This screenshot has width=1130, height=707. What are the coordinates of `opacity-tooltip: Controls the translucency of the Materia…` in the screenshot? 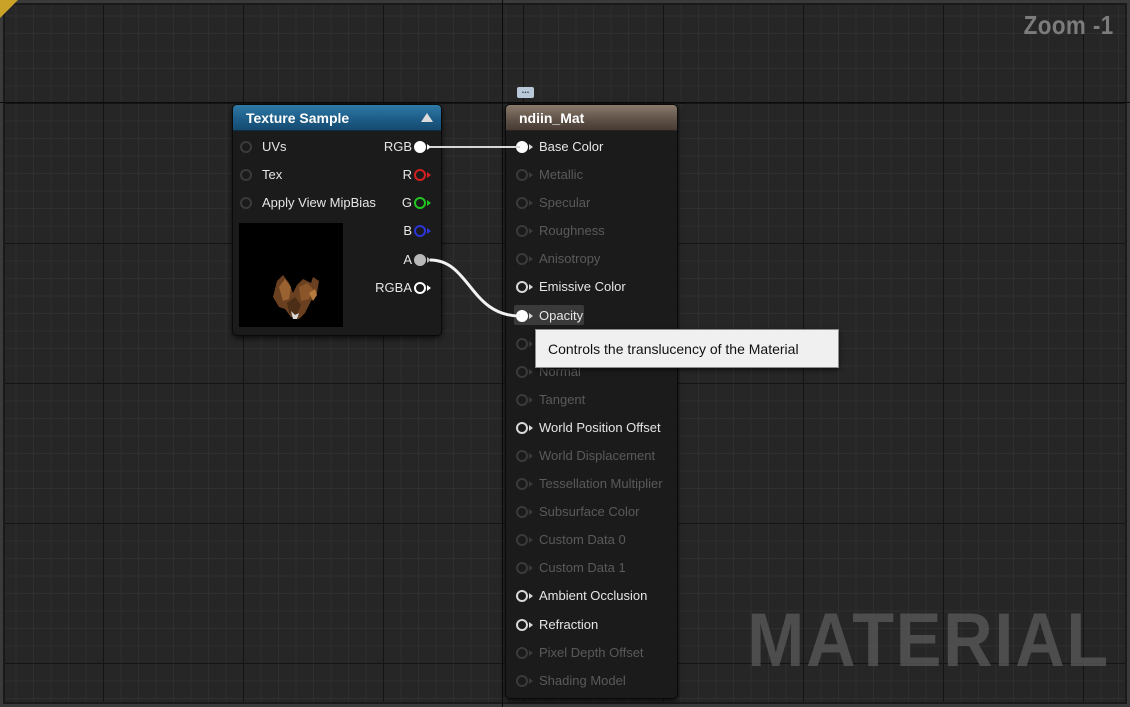 It's located at (687, 348).